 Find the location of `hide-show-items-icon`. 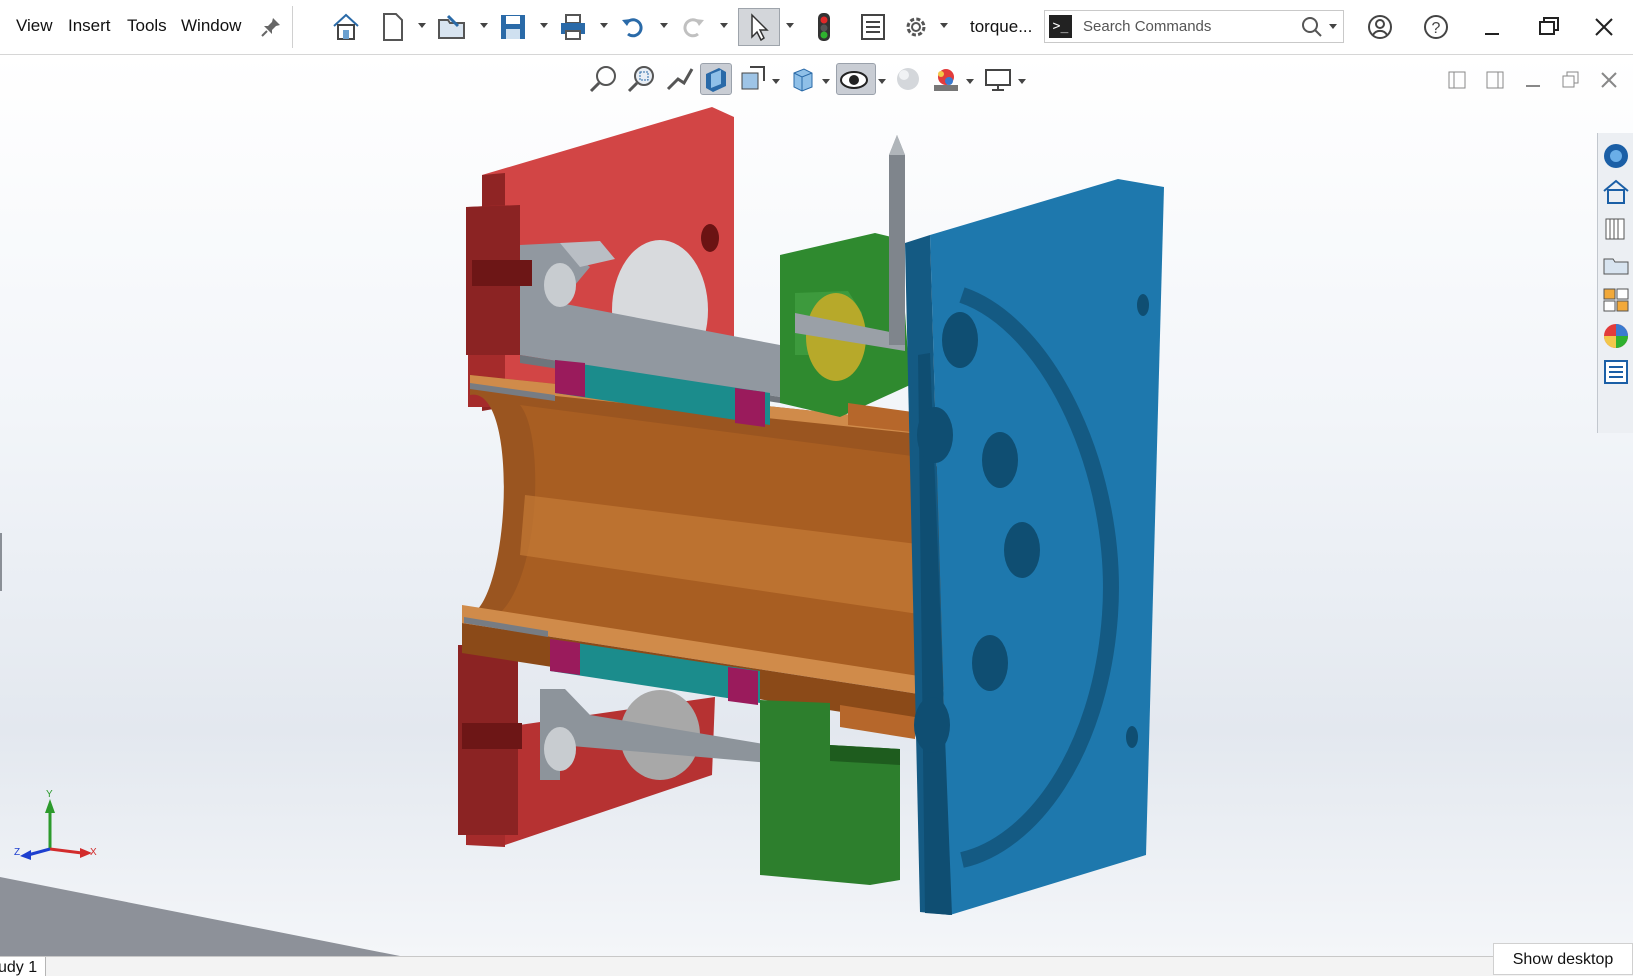

hide-show-items-icon is located at coordinates (856, 79).